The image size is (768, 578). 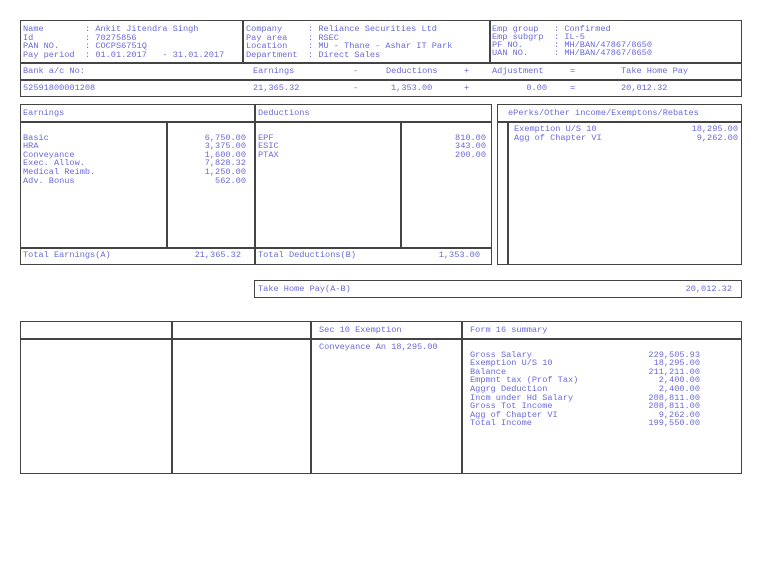 I want to click on adjustment-value: 0.00, so click(x=536, y=88).